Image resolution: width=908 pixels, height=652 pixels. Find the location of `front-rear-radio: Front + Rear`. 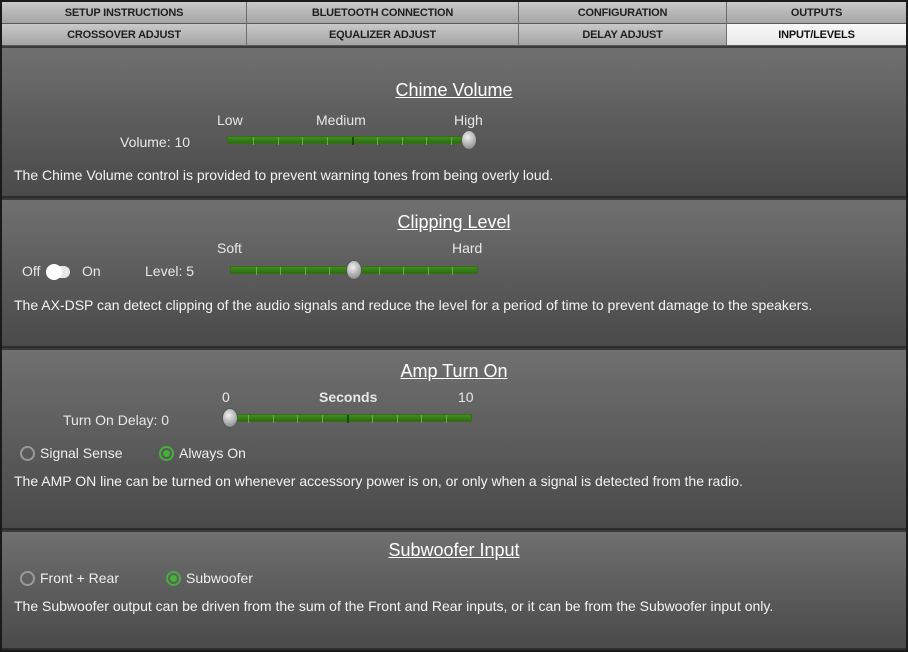

front-rear-radio: Front + Rear is located at coordinates (69, 578).